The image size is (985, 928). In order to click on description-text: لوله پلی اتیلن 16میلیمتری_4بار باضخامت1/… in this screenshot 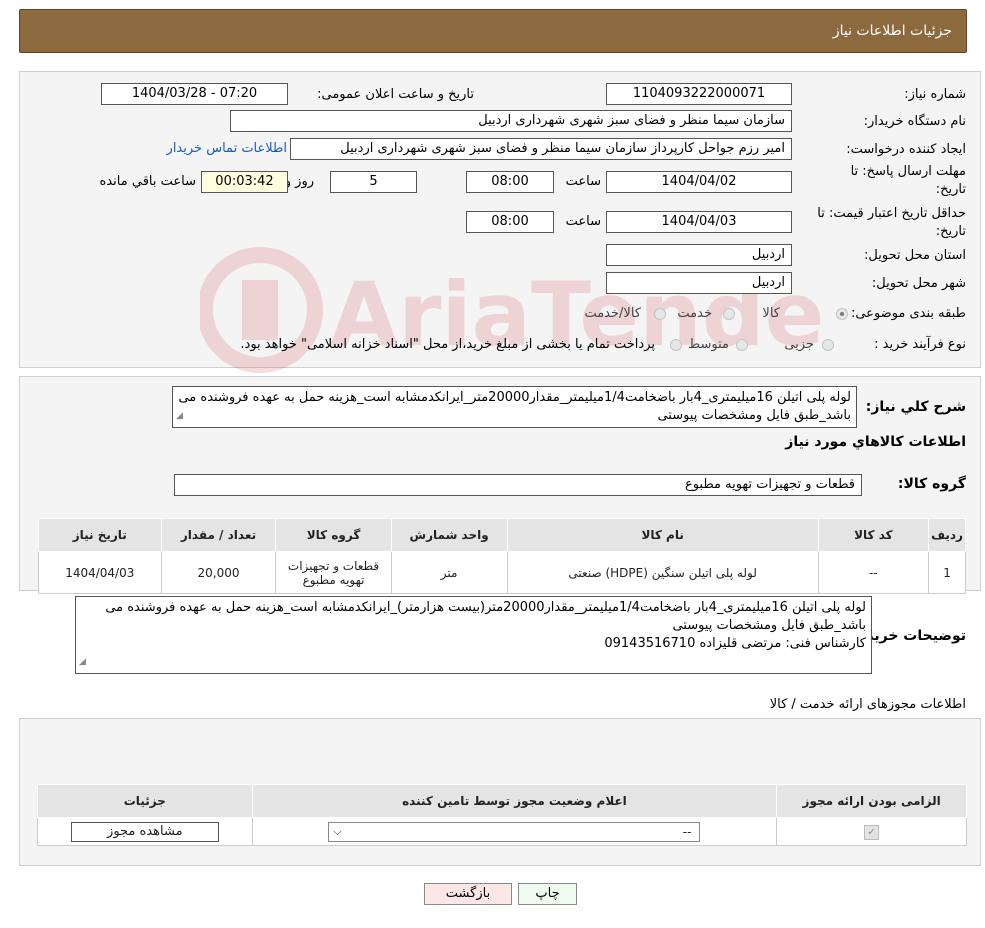, I will do `click(514, 406)`.